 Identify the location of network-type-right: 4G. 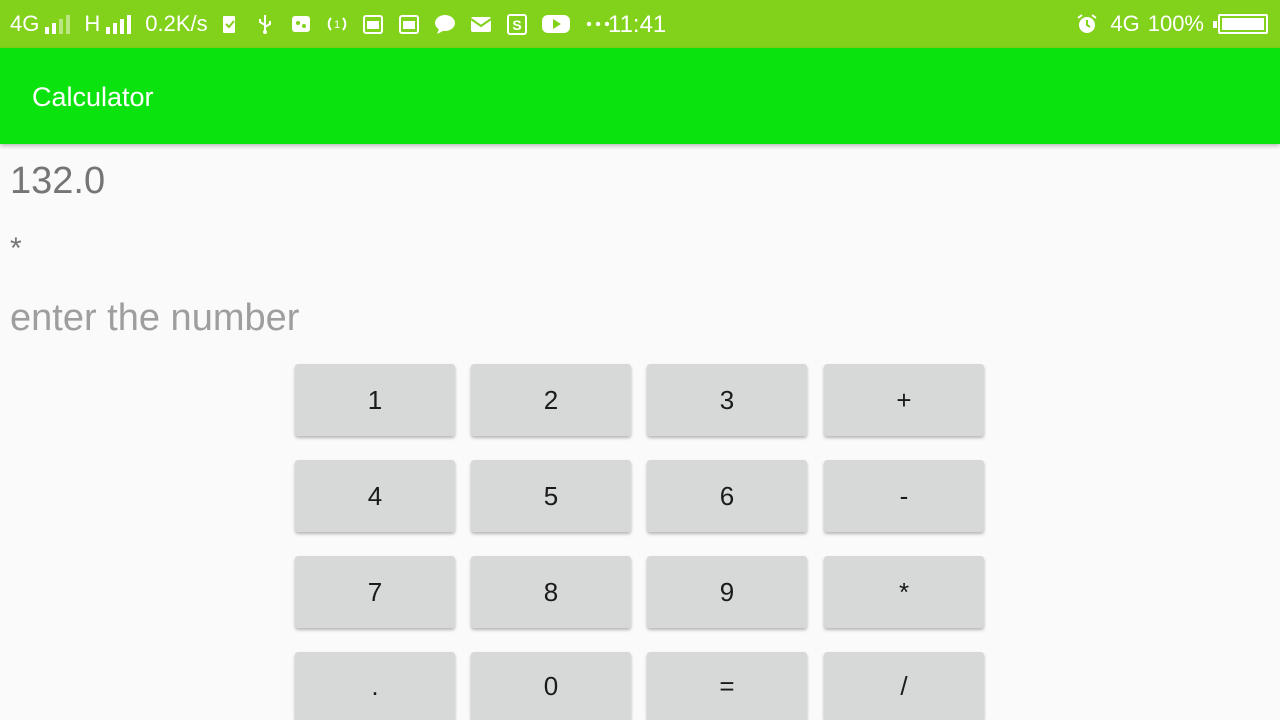
(1125, 23).